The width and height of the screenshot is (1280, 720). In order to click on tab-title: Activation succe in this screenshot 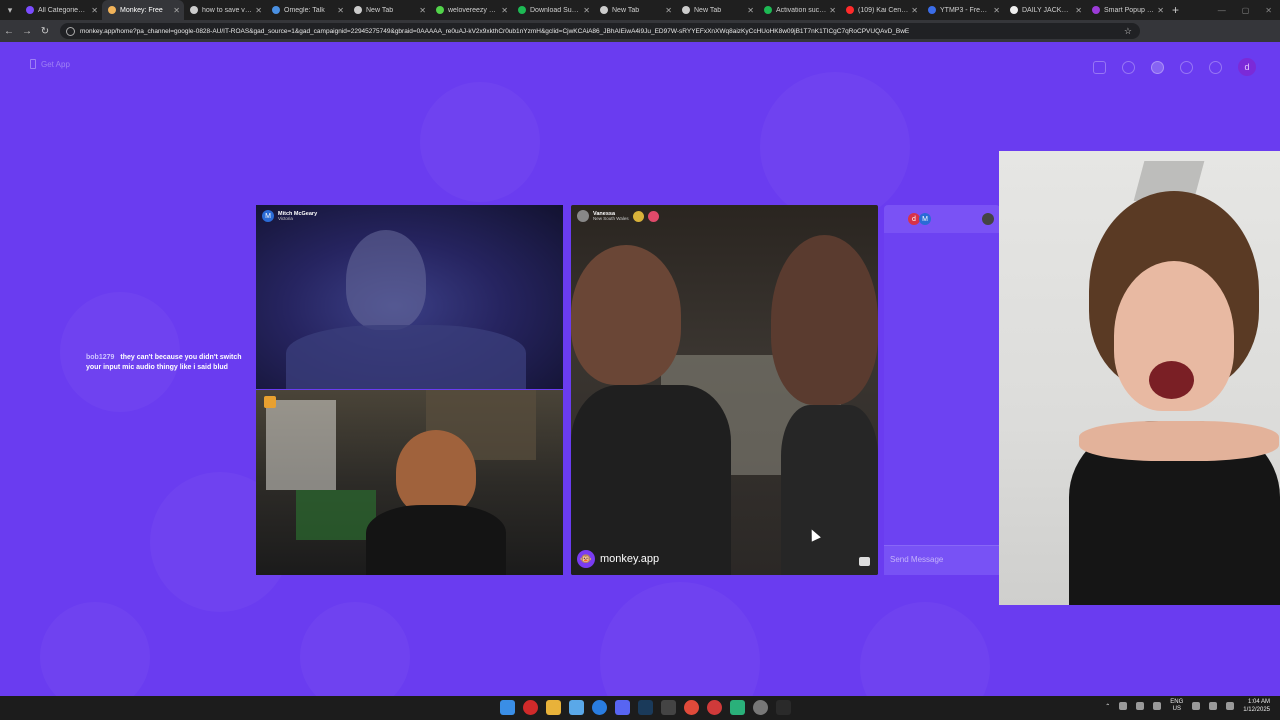, I will do `click(801, 10)`.